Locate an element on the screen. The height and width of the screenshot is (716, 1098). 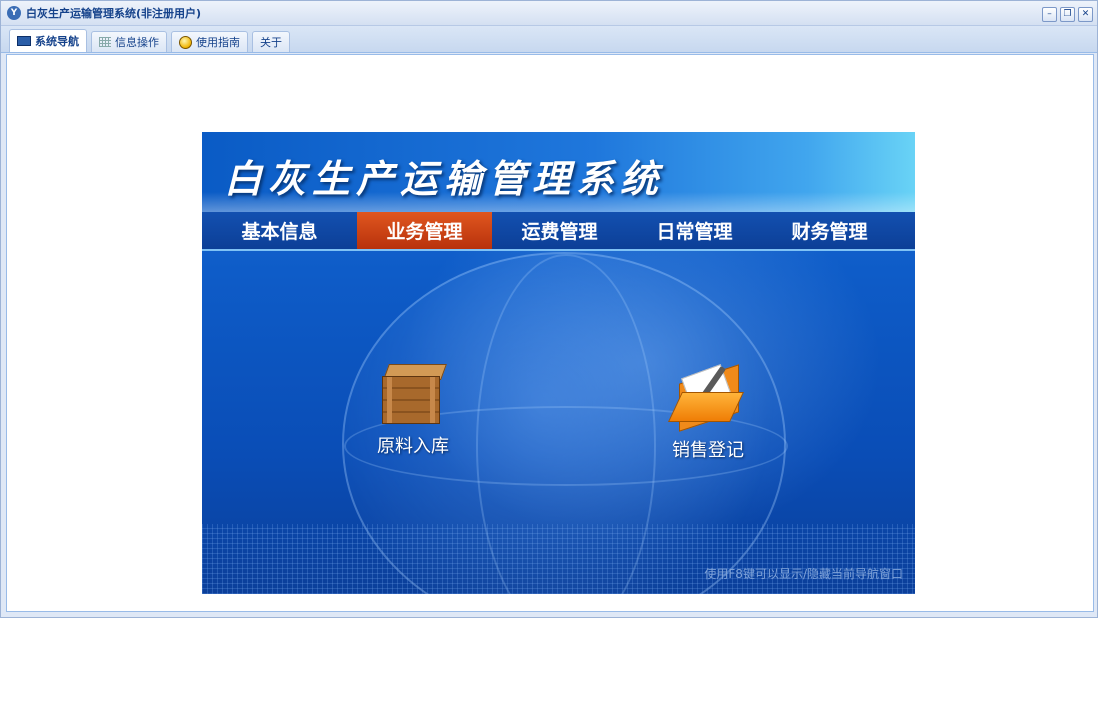
f8-hint-text: 使用F8键可以显示/隐藏当前导航窗口 is located at coordinates (803, 574).